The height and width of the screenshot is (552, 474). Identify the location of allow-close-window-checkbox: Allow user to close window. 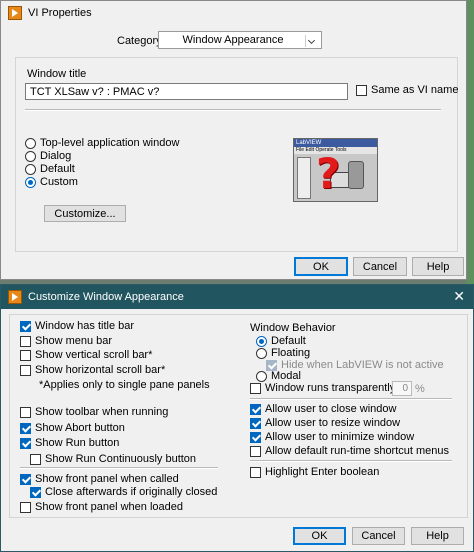
(323, 409).